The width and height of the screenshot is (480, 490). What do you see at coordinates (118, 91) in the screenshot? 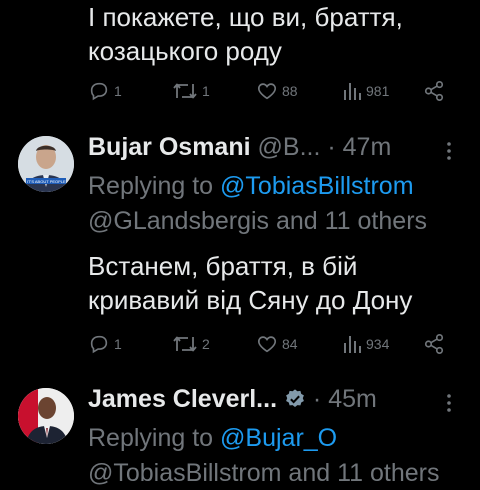
I see `tweet1-reply-count: 1` at bounding box center [118, 91].